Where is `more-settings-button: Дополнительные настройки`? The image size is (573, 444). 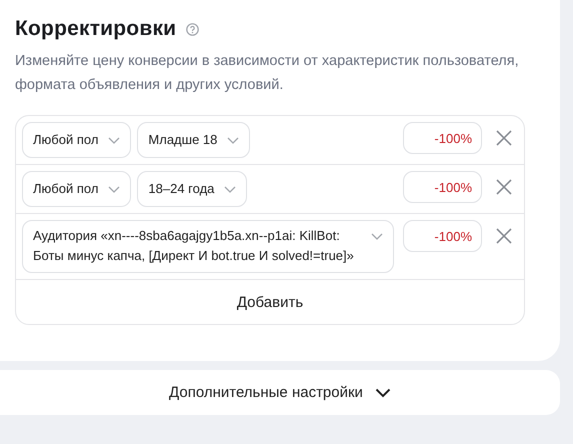 more-settings-button: Дополнительные настройки is located at coordinates (280, 392).